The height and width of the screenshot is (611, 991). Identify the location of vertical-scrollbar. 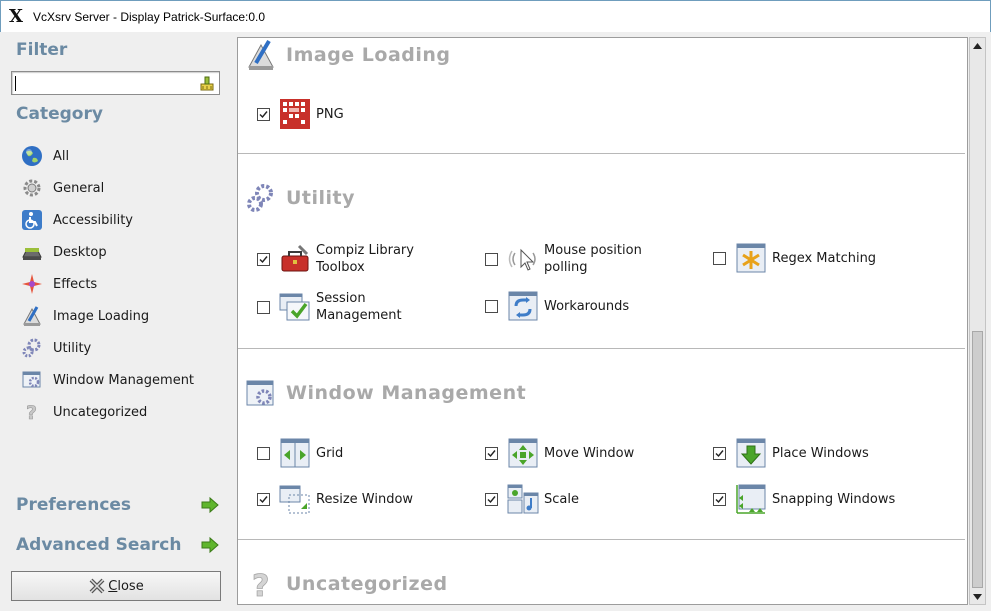
(977, 321).